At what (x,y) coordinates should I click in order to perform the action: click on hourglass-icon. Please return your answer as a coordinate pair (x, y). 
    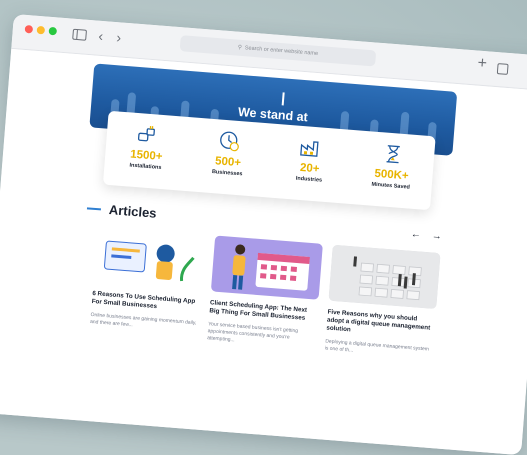
    Looking at the image, I should click on (393, 154).